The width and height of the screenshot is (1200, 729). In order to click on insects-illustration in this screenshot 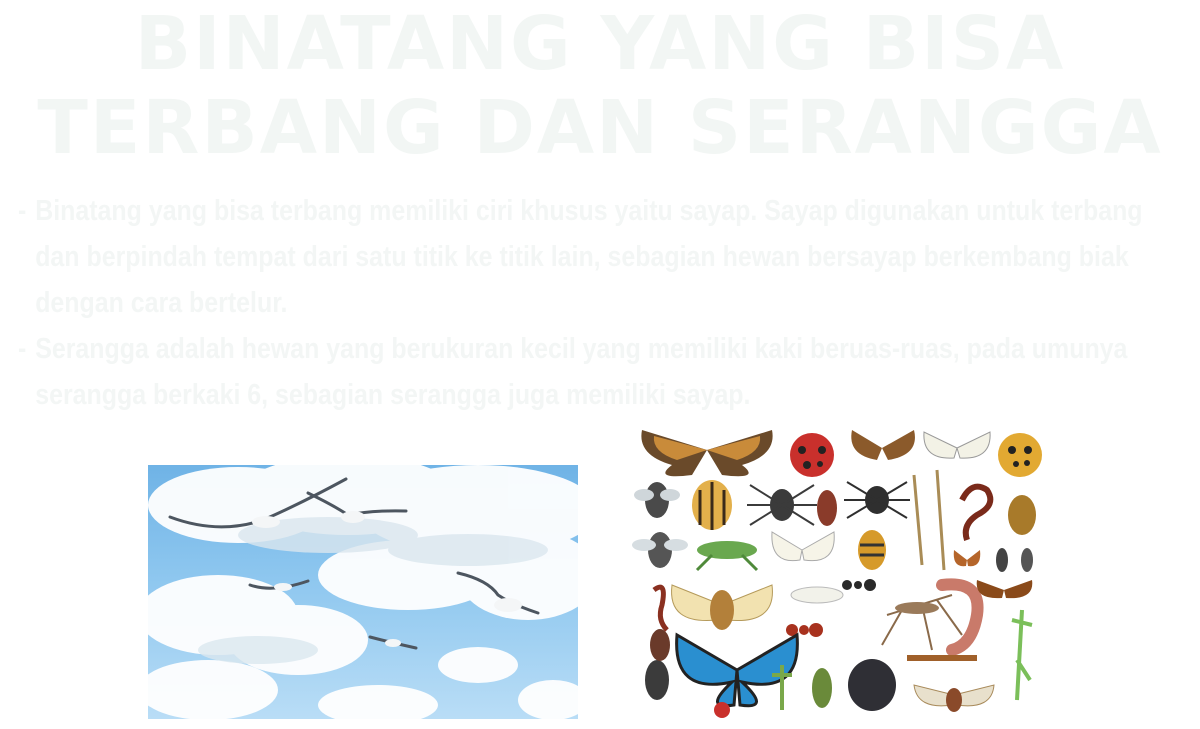, I will do `click(837, 574)`.